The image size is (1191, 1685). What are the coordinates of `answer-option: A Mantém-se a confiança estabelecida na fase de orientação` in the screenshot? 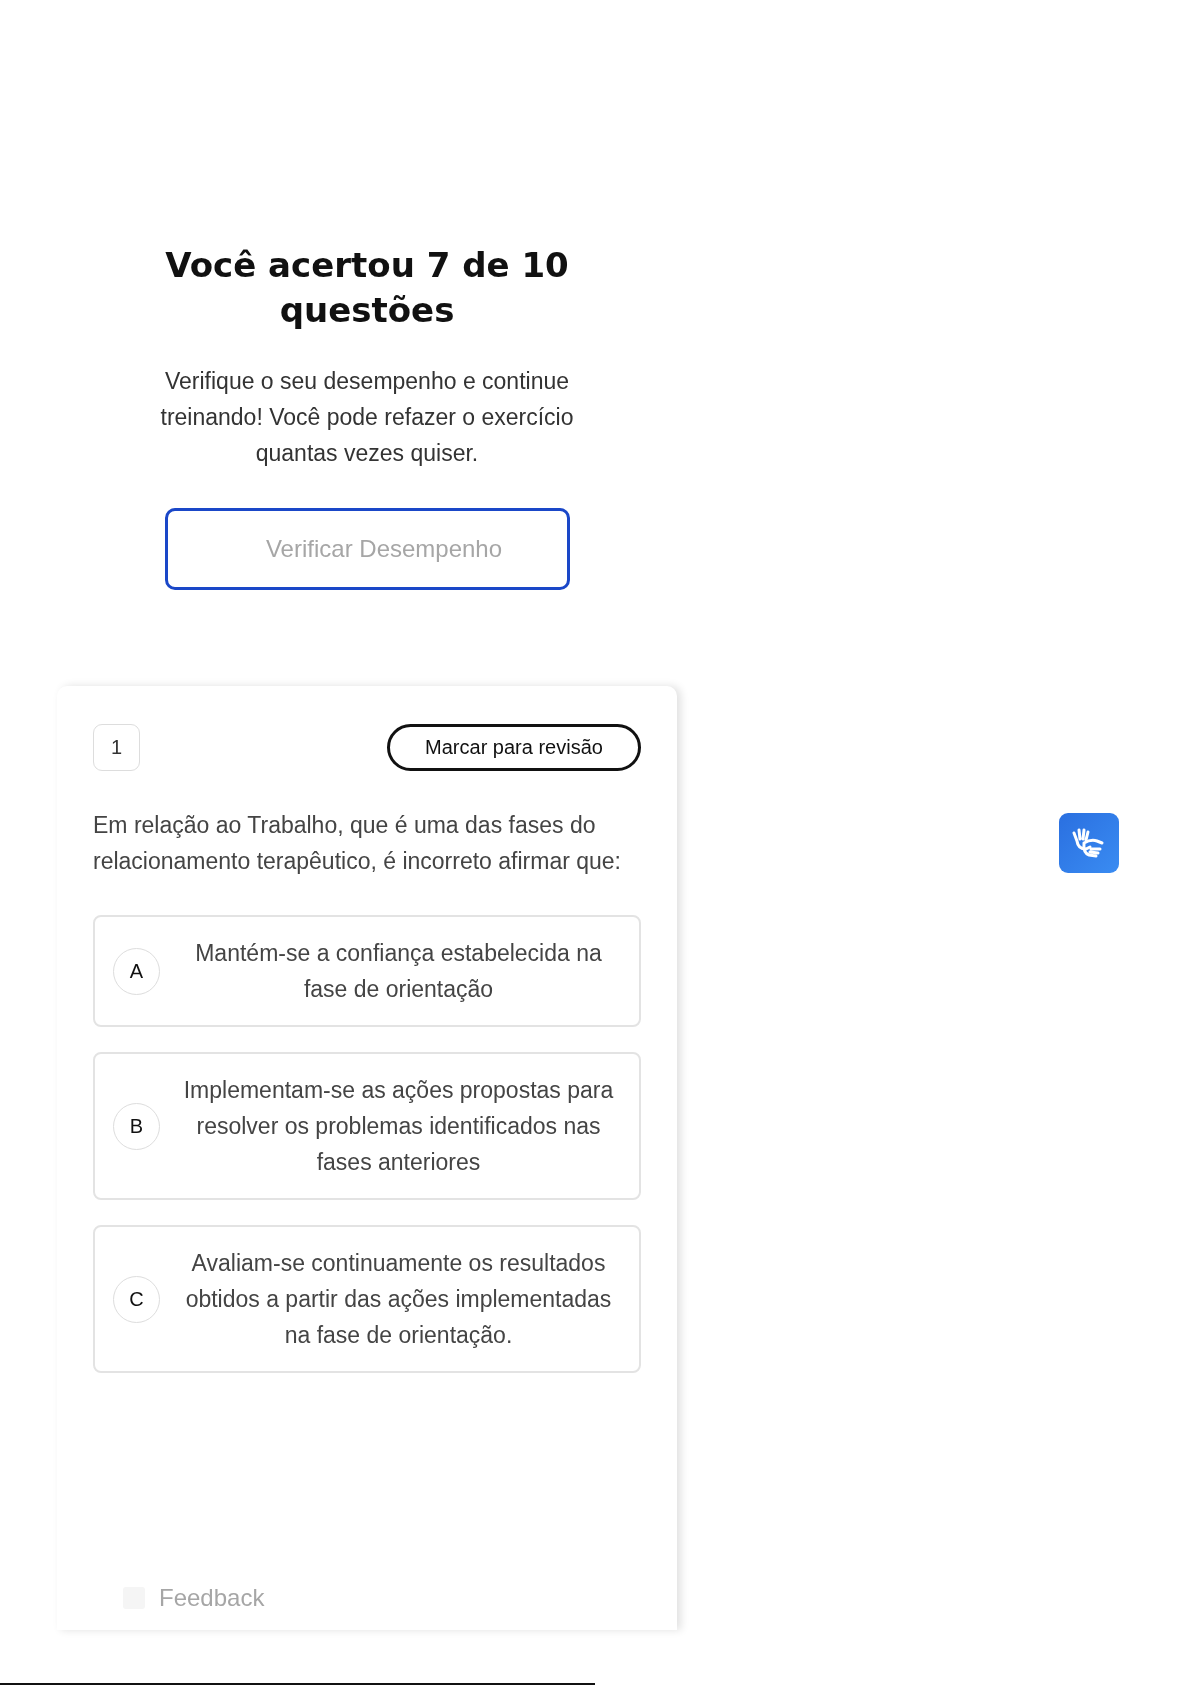 It's located at (367, 971).